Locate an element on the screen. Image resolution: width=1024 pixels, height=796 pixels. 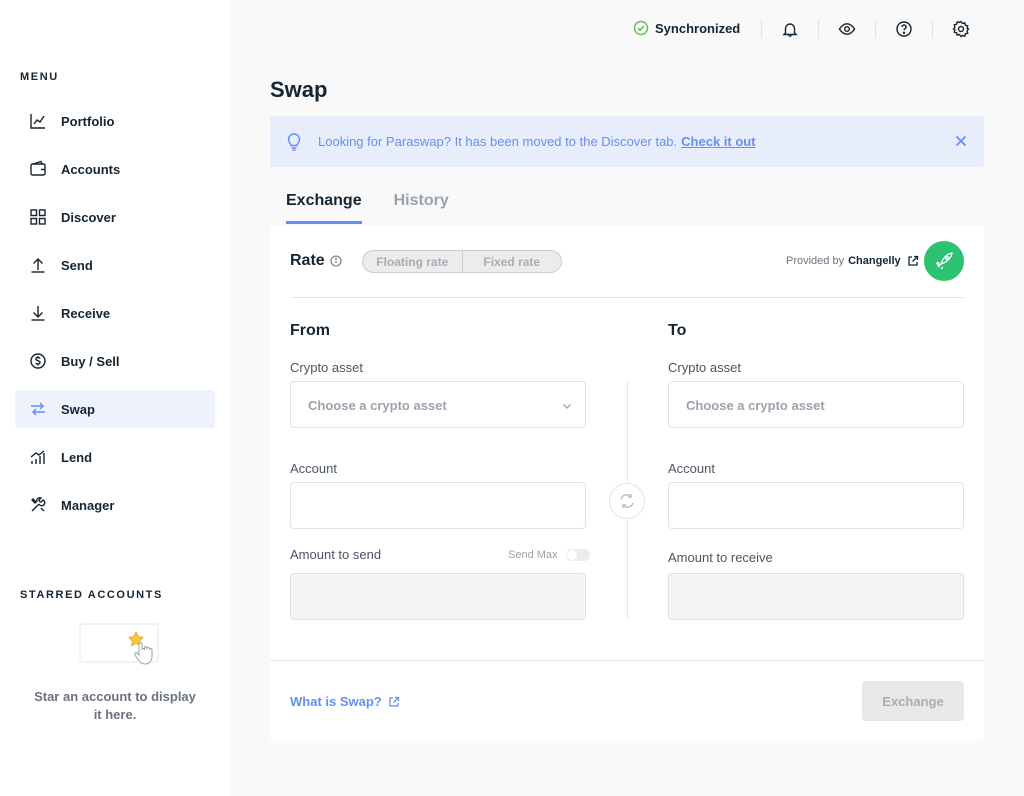
sidebar-item-accounts: Accounts is located at coordinates (115, 169).